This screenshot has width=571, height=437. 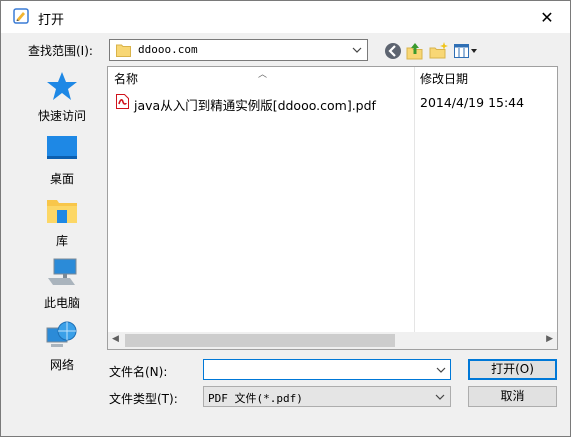 I want to click on look-in-label: 查找范围(I):, so click(x=60, y=51).